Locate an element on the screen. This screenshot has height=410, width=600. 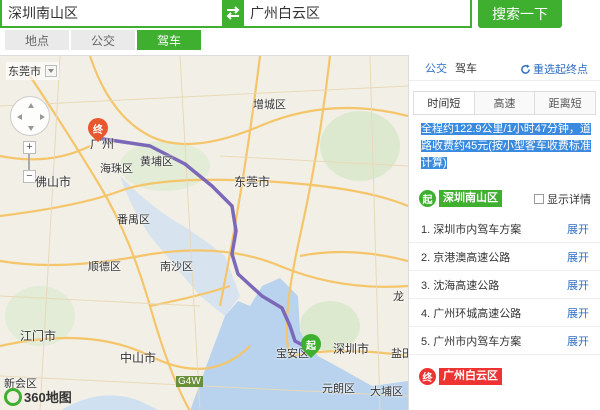
logo-text: 360地图 is located at coordinates (48, 397).